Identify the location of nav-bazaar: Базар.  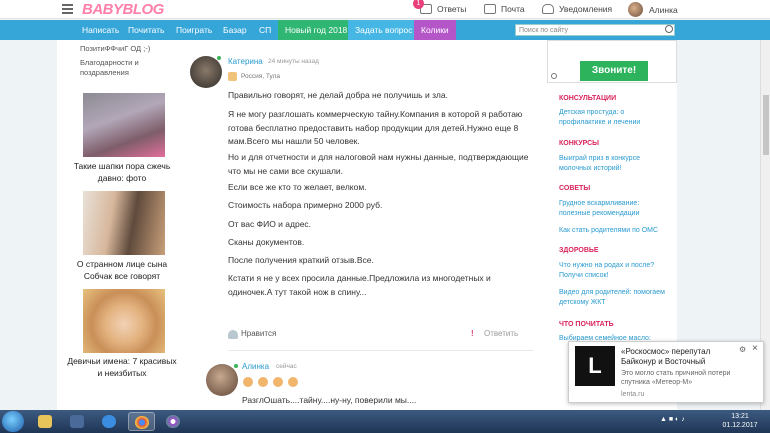
(235, 30).